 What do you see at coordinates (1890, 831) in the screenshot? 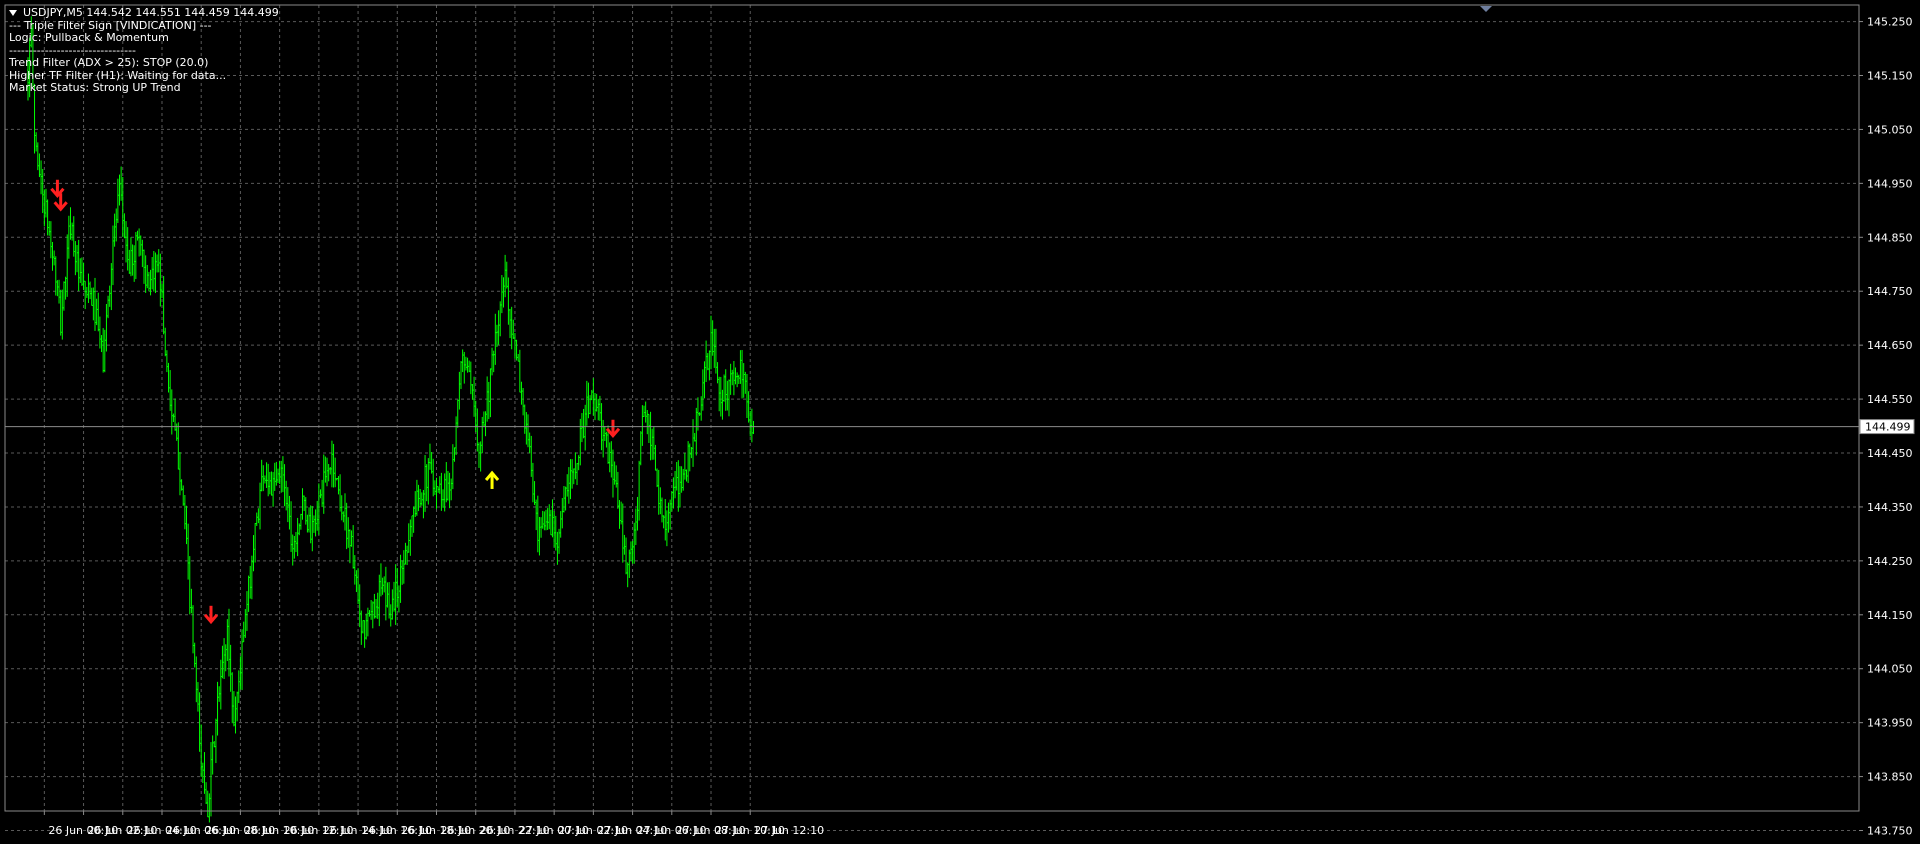
I see `y-tick-label: 143.750` at bounding box center [1890, 831].